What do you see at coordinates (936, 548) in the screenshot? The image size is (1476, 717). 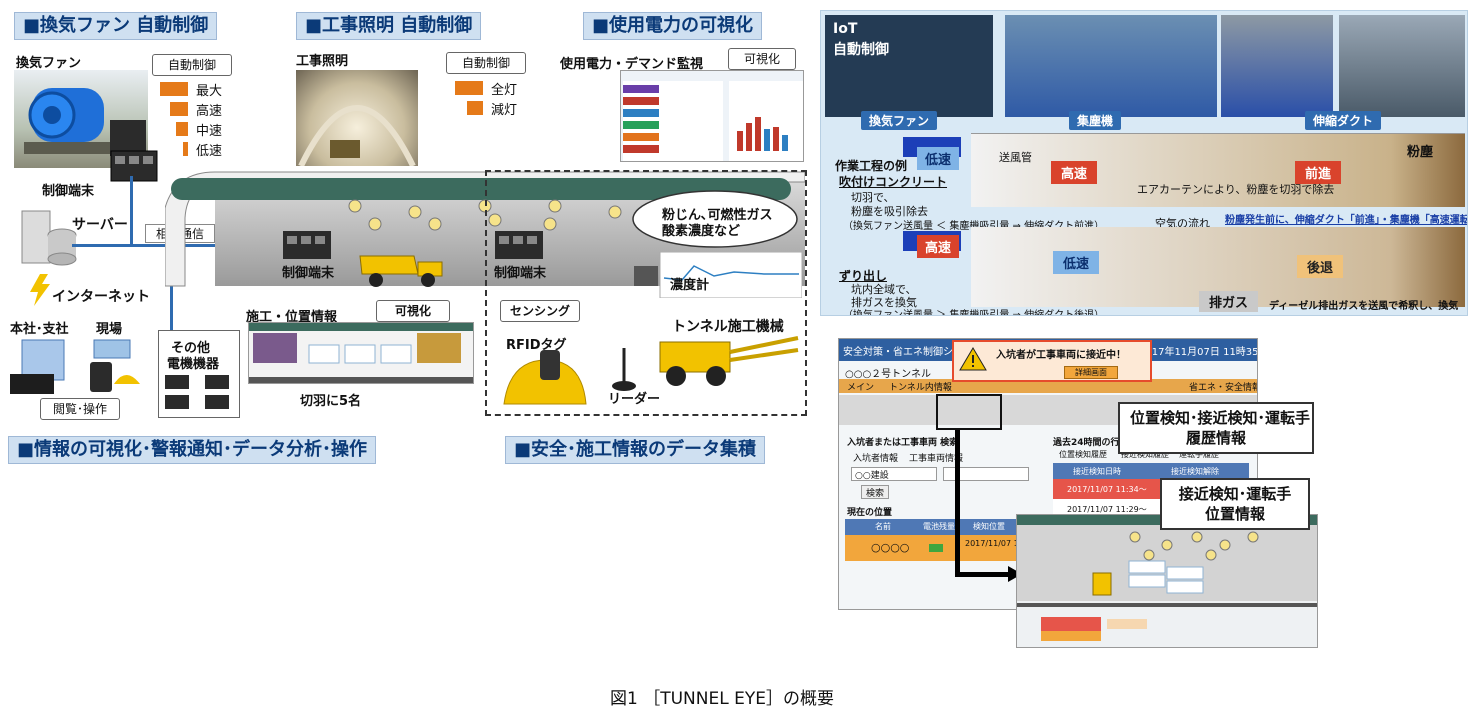 I see `battery-icon` at bounding box center [936, 548].